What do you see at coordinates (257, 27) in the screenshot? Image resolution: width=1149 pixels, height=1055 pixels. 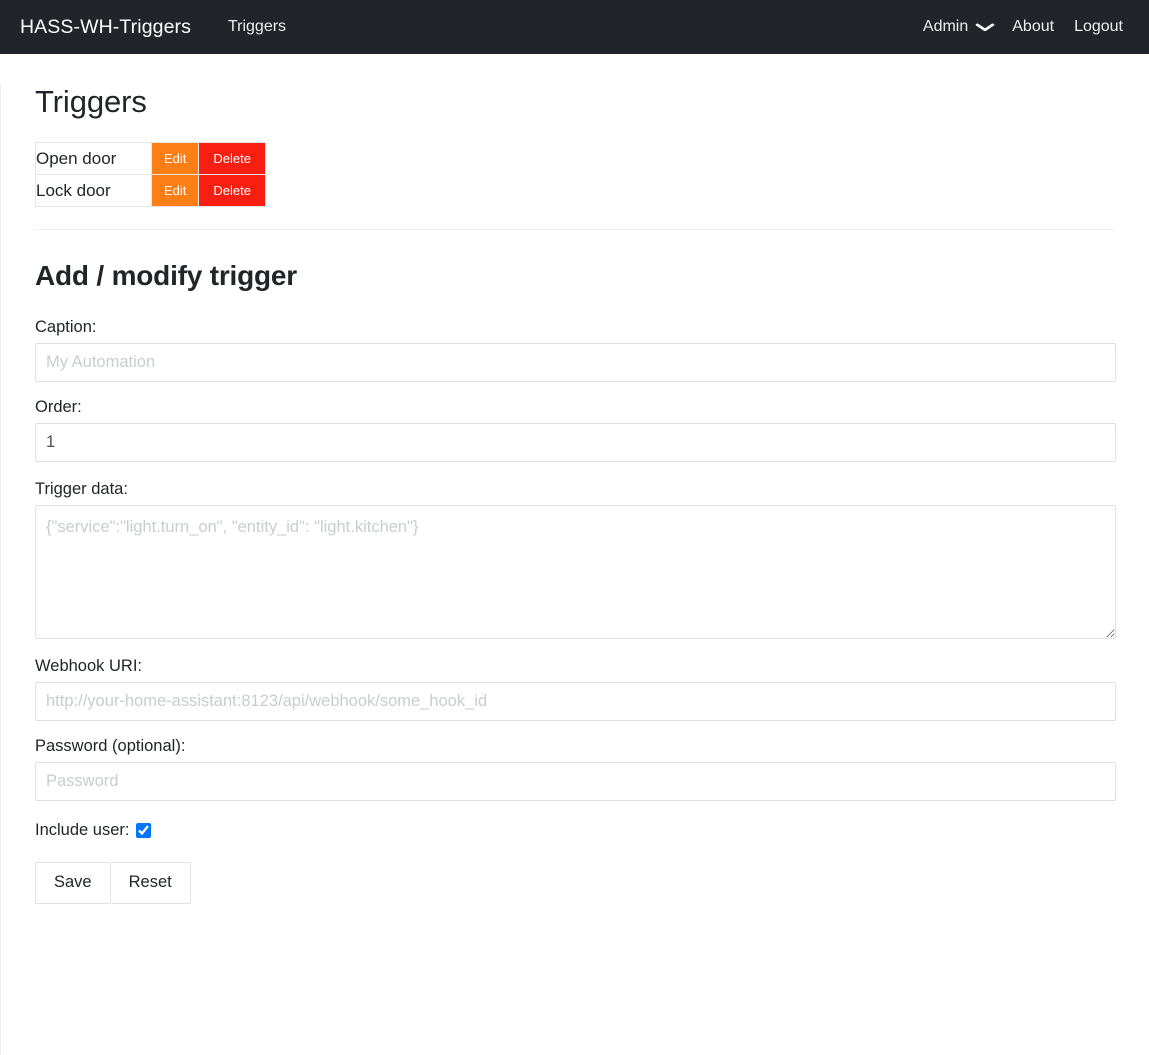 I see `nav-link-triggers: Triggers` at bounding box center [257, 27].